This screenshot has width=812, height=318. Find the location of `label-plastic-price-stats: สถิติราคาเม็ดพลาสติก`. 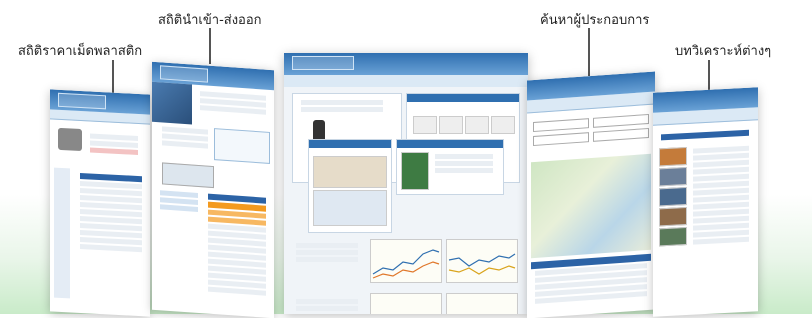

label-plastic-price-stats: สถิติราคาเม็ดพลาสติก is located at coordinates (80, 51).